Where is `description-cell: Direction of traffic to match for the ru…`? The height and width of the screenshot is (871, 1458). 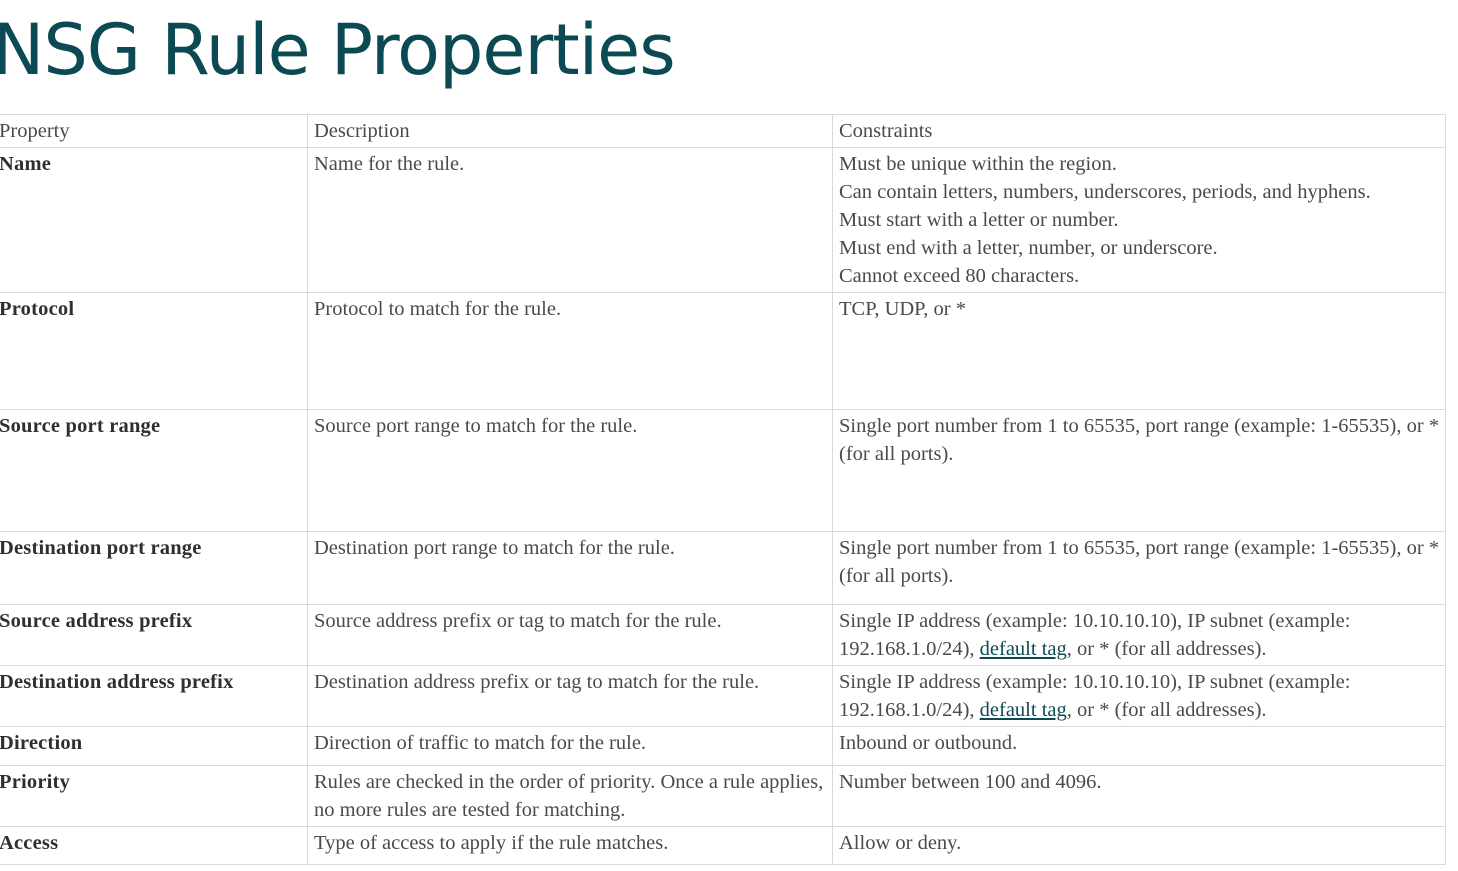 description-cell: Direction of traffic to match for the ru… is located at coordinates (570, 746).